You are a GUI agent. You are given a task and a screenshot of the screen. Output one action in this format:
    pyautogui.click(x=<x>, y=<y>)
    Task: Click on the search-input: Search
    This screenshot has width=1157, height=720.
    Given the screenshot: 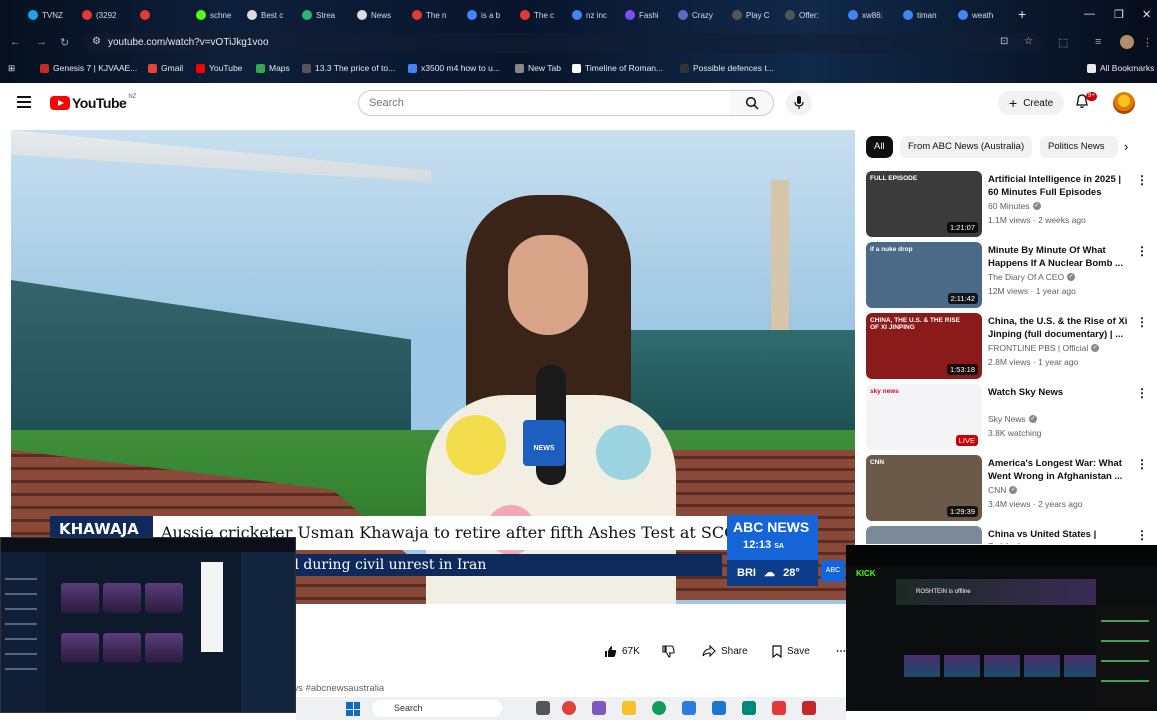 What is the action you would take?
    pyautogui.click(x=544, y=103)
    